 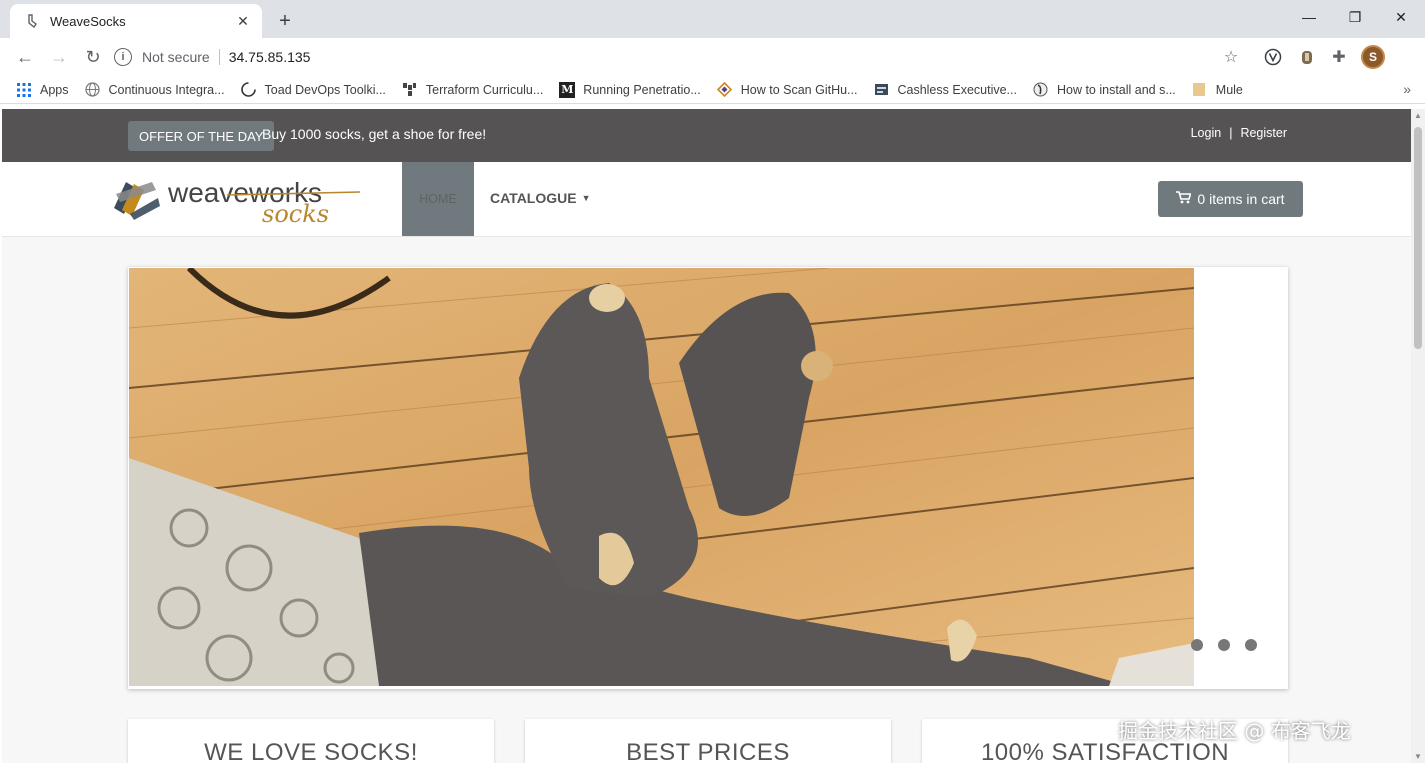 What do you see at coordinates (1401, 17) in the screenshot?
I see `window-close-button: ✕` at bounding box center [1401, 17].